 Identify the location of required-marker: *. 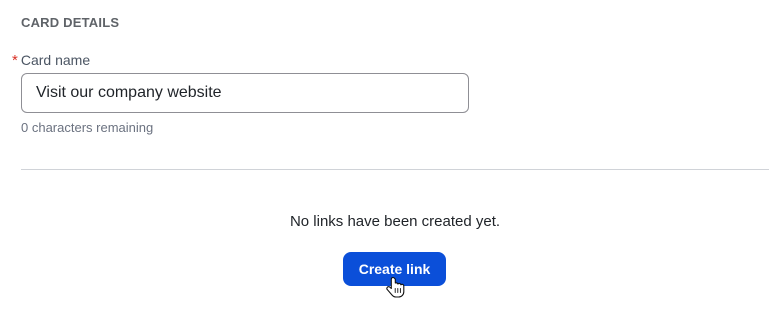
(15, 60).